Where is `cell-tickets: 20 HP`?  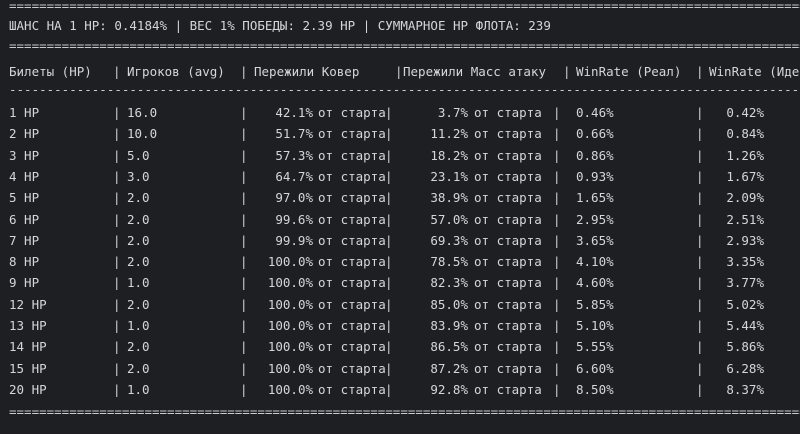
cell-tickets: 20 HP is located at coordinates (28, 389).